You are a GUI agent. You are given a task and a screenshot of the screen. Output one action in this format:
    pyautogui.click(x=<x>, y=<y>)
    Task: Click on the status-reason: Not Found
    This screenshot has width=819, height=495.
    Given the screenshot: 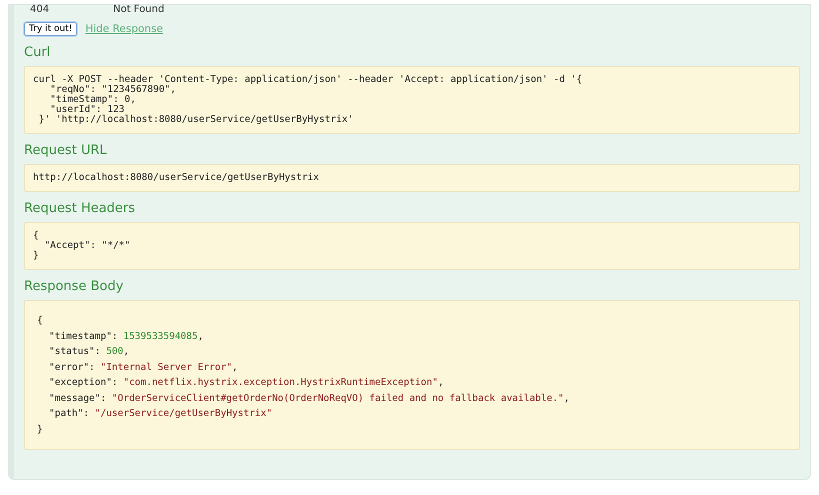 What is the action you would take?
    pyautogui.click(x=138, y=10)
    